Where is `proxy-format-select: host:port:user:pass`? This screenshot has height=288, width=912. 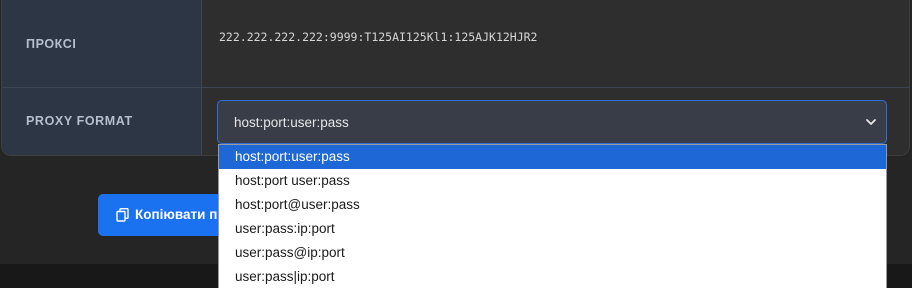
proxy-format-select: host:port:user:pass is located at coordinates (552, 122).